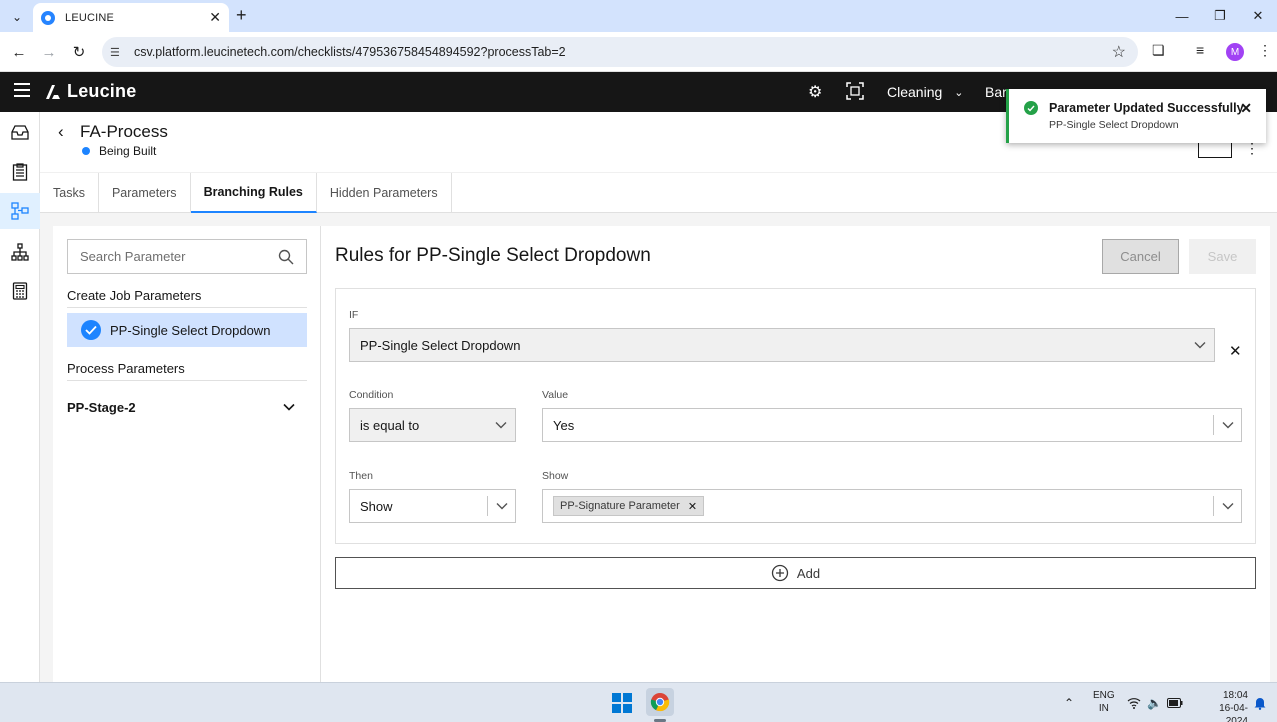 This screenshot has width=1277, height=722. I want to click on add-circle-icon, so click(780, 573).